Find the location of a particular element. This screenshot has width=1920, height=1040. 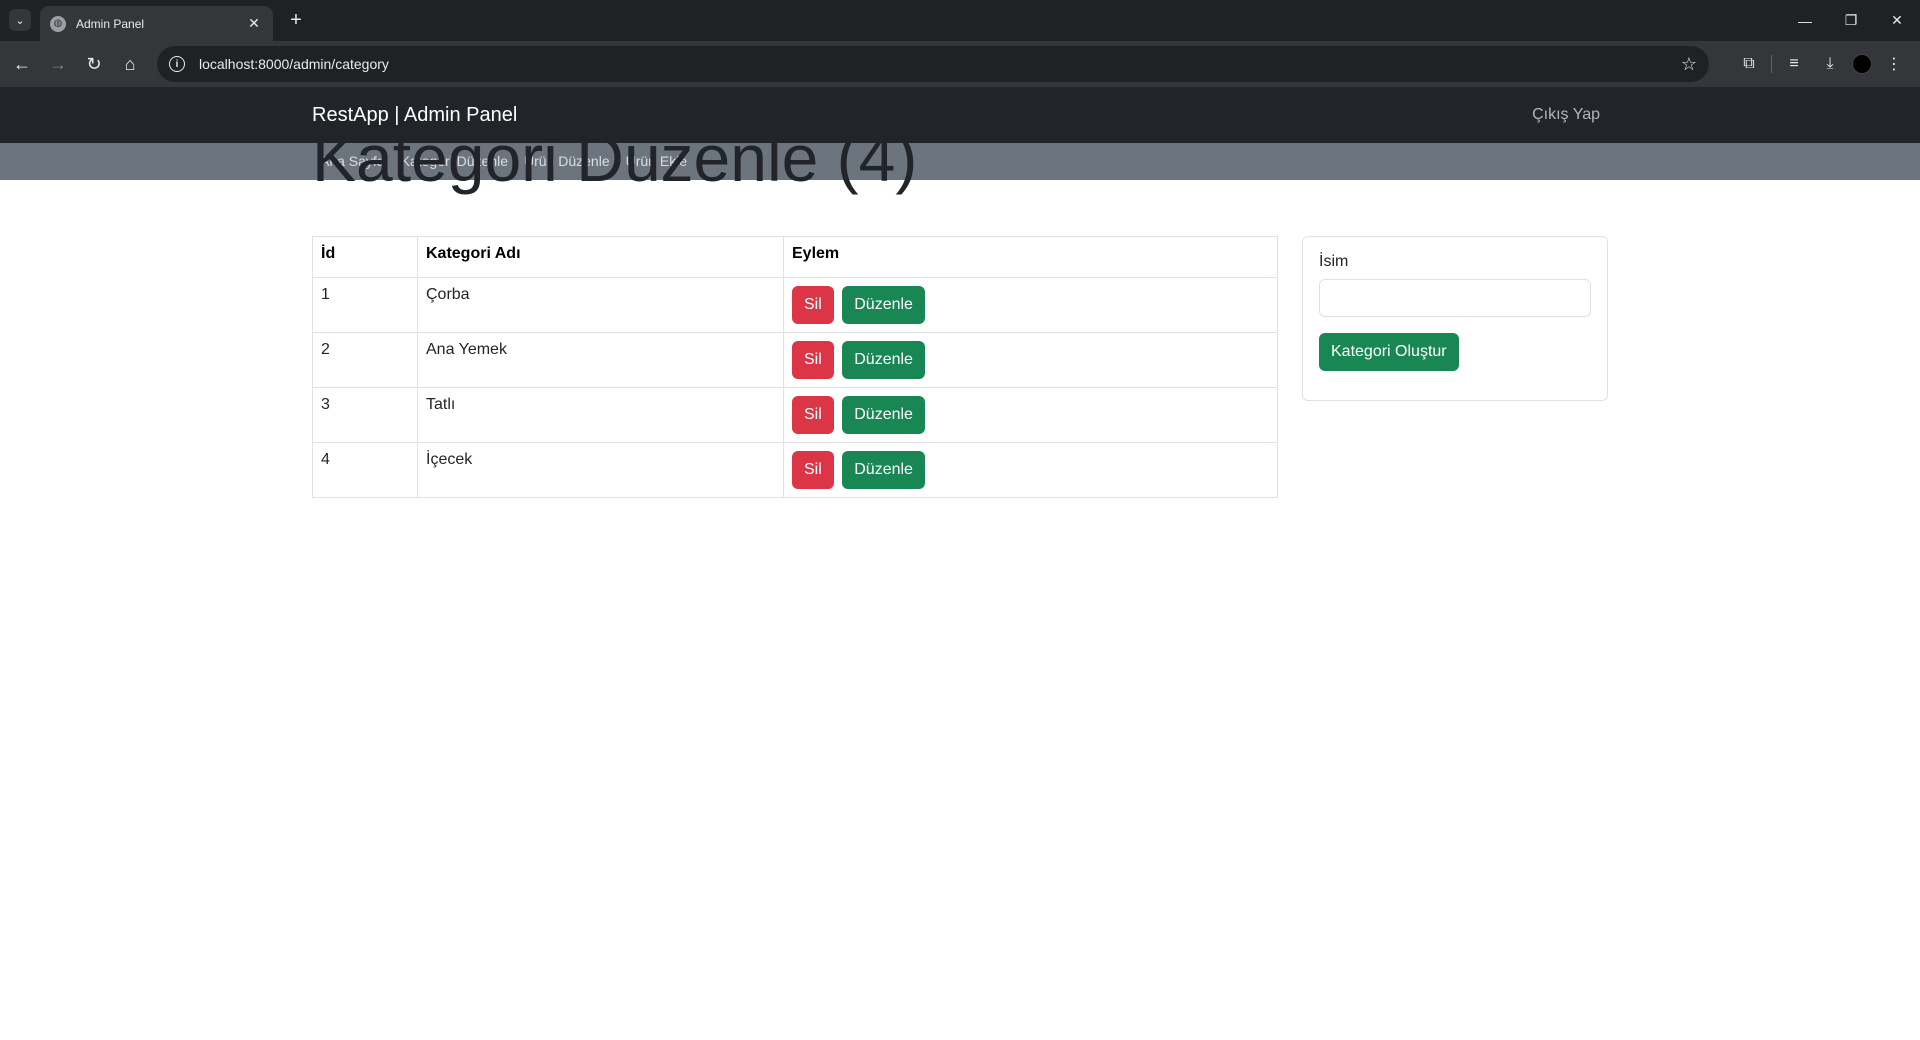

toolbar-divider is located at coordinates (1771, 64).